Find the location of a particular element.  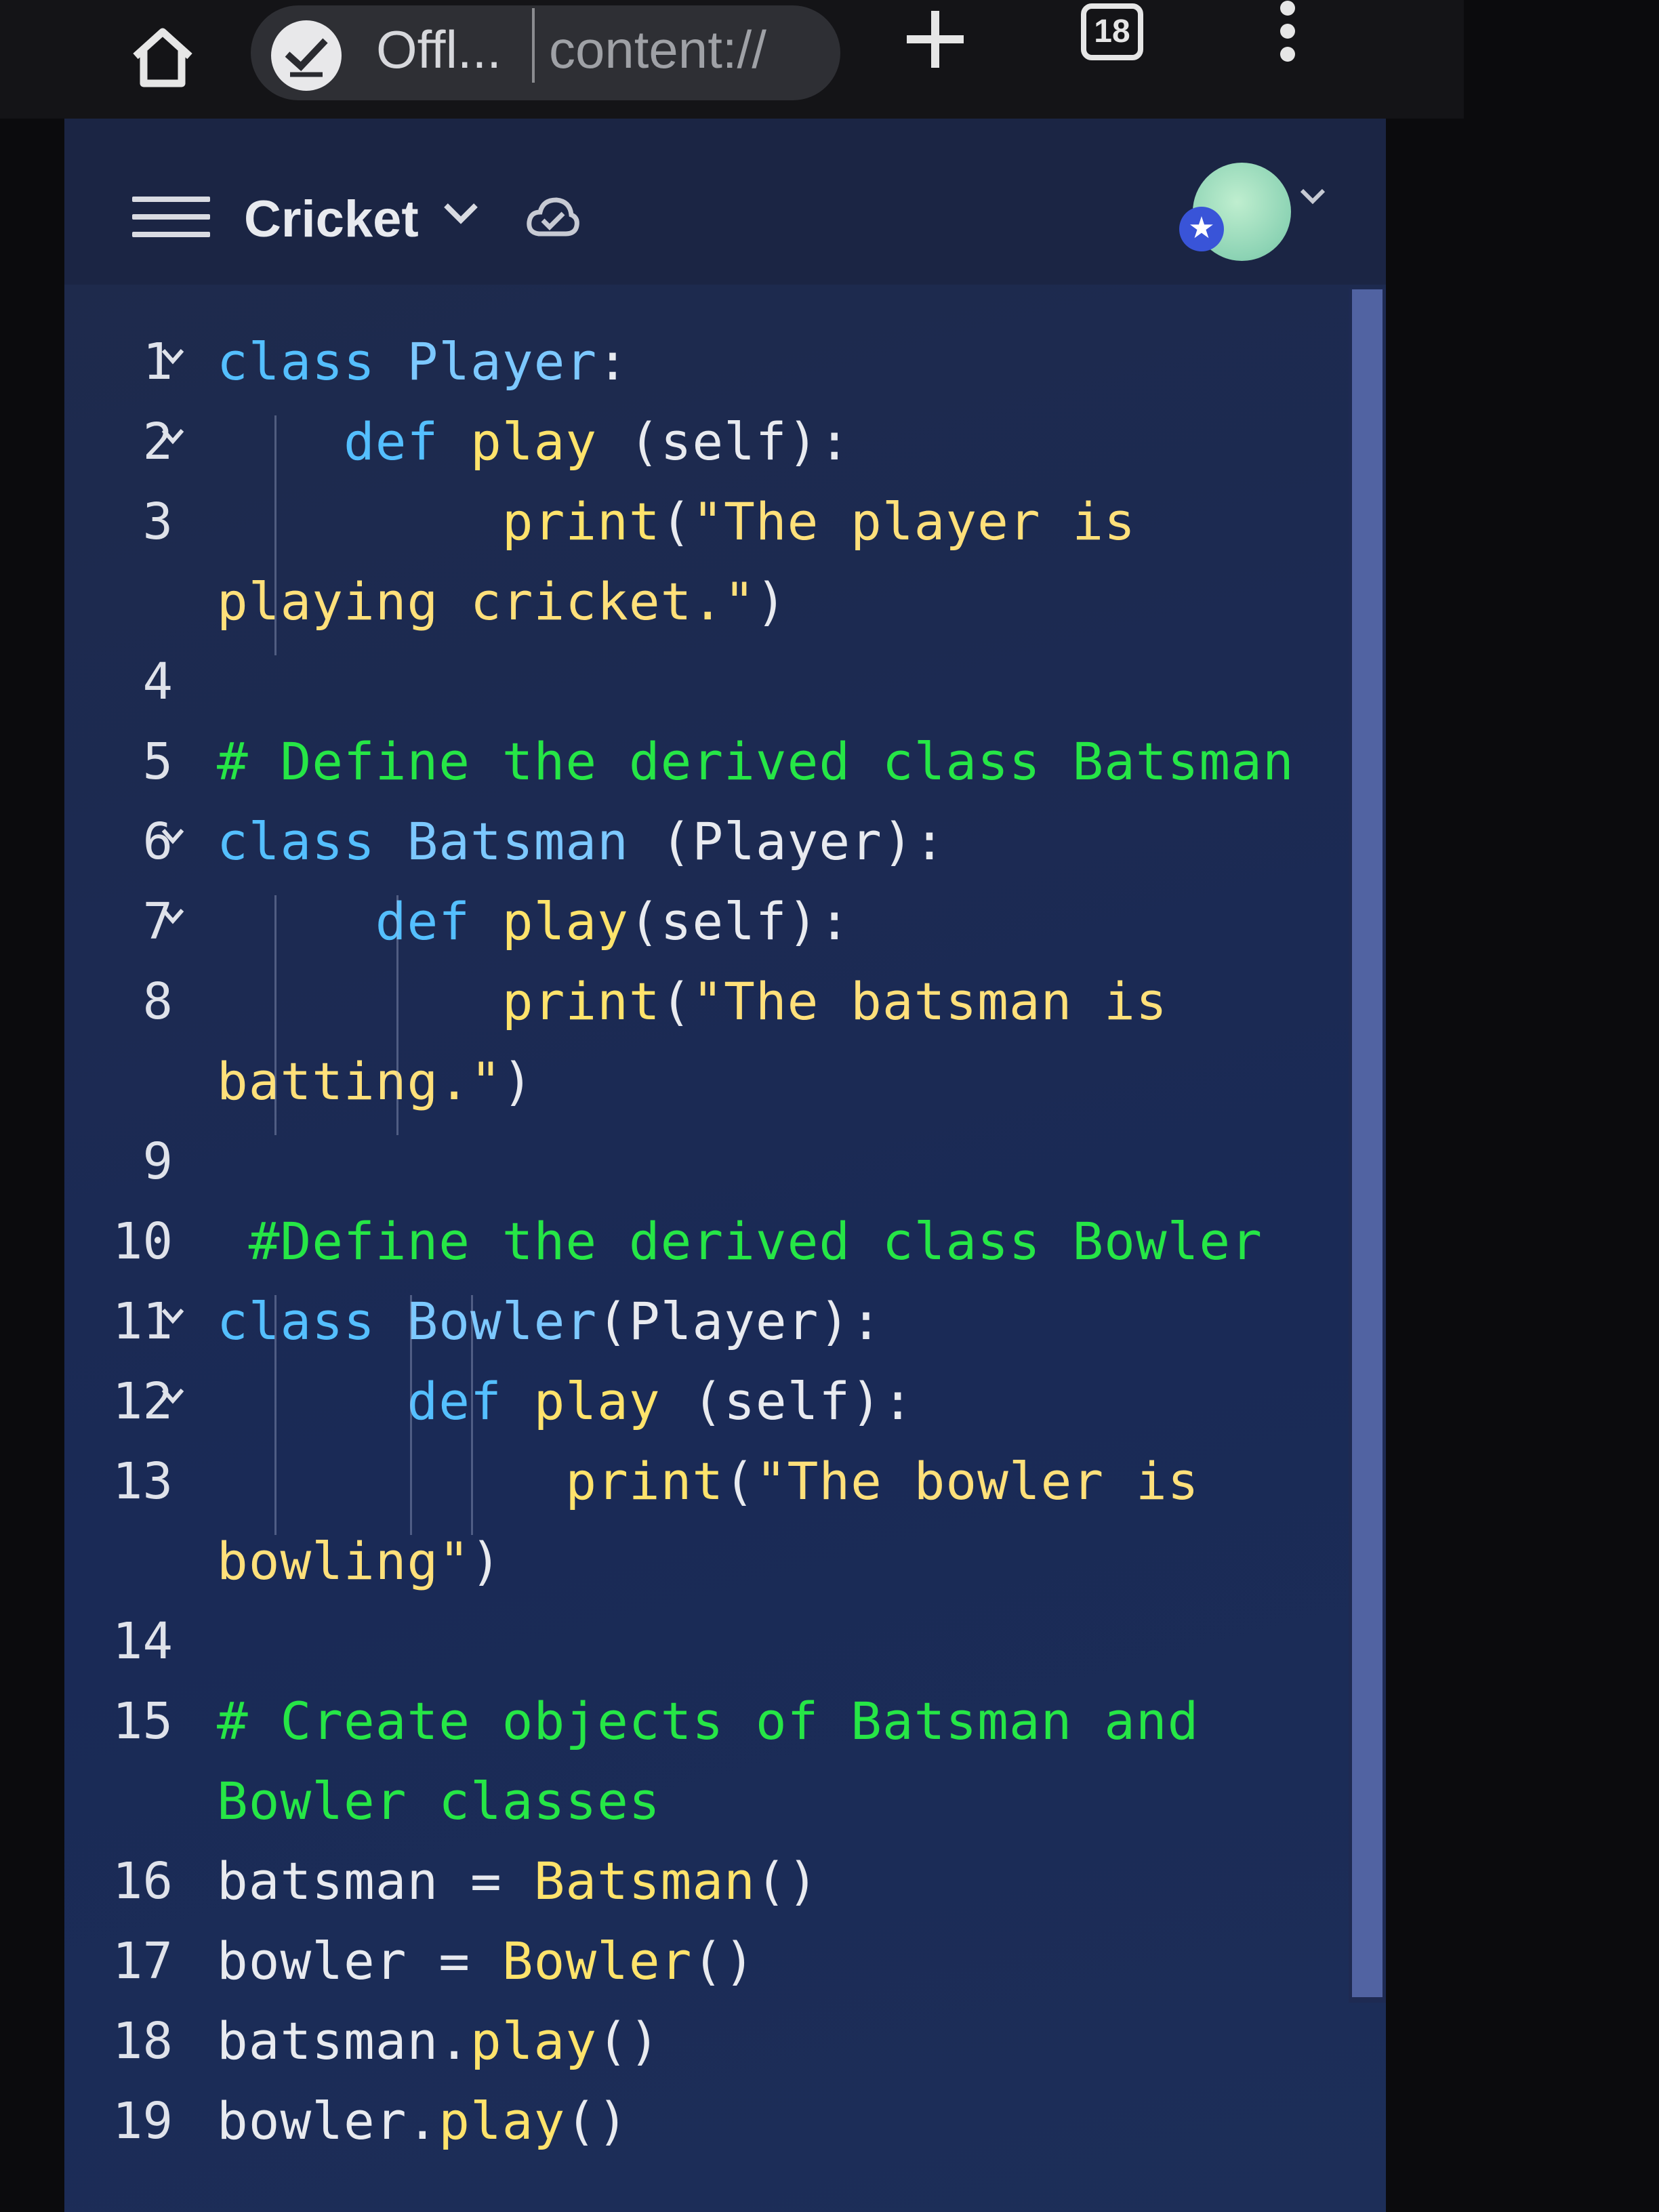

code-token: bowling" is located at coordinates (344, 1561).